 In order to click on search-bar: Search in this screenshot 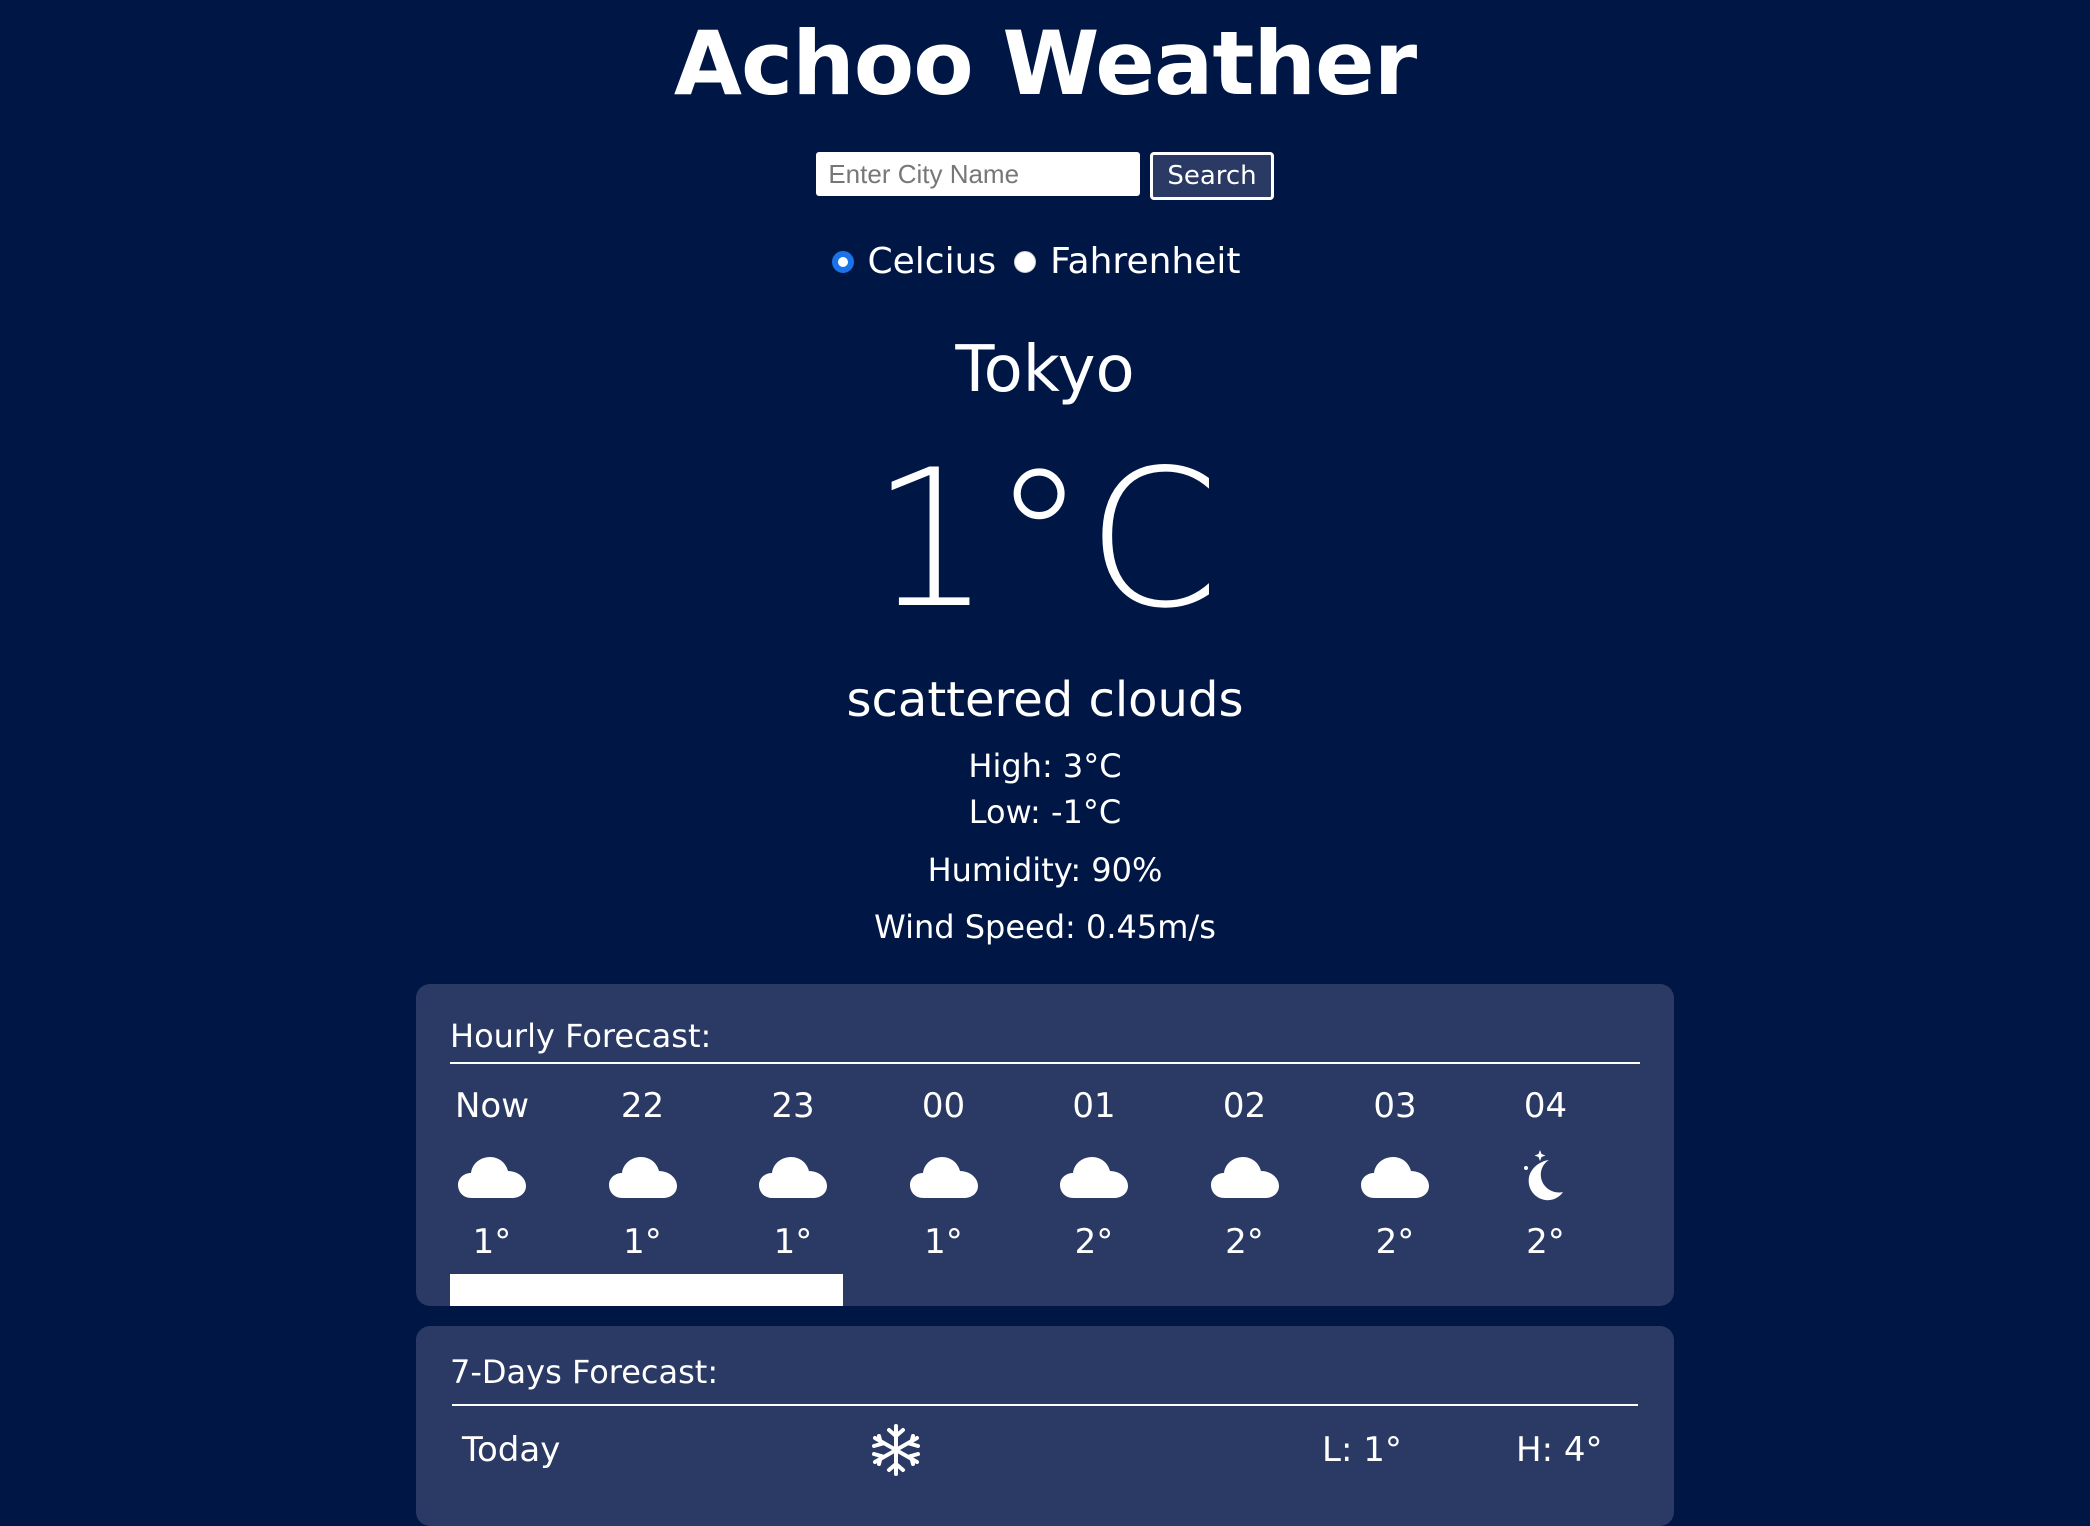, I will do `click(1045, 176)`.